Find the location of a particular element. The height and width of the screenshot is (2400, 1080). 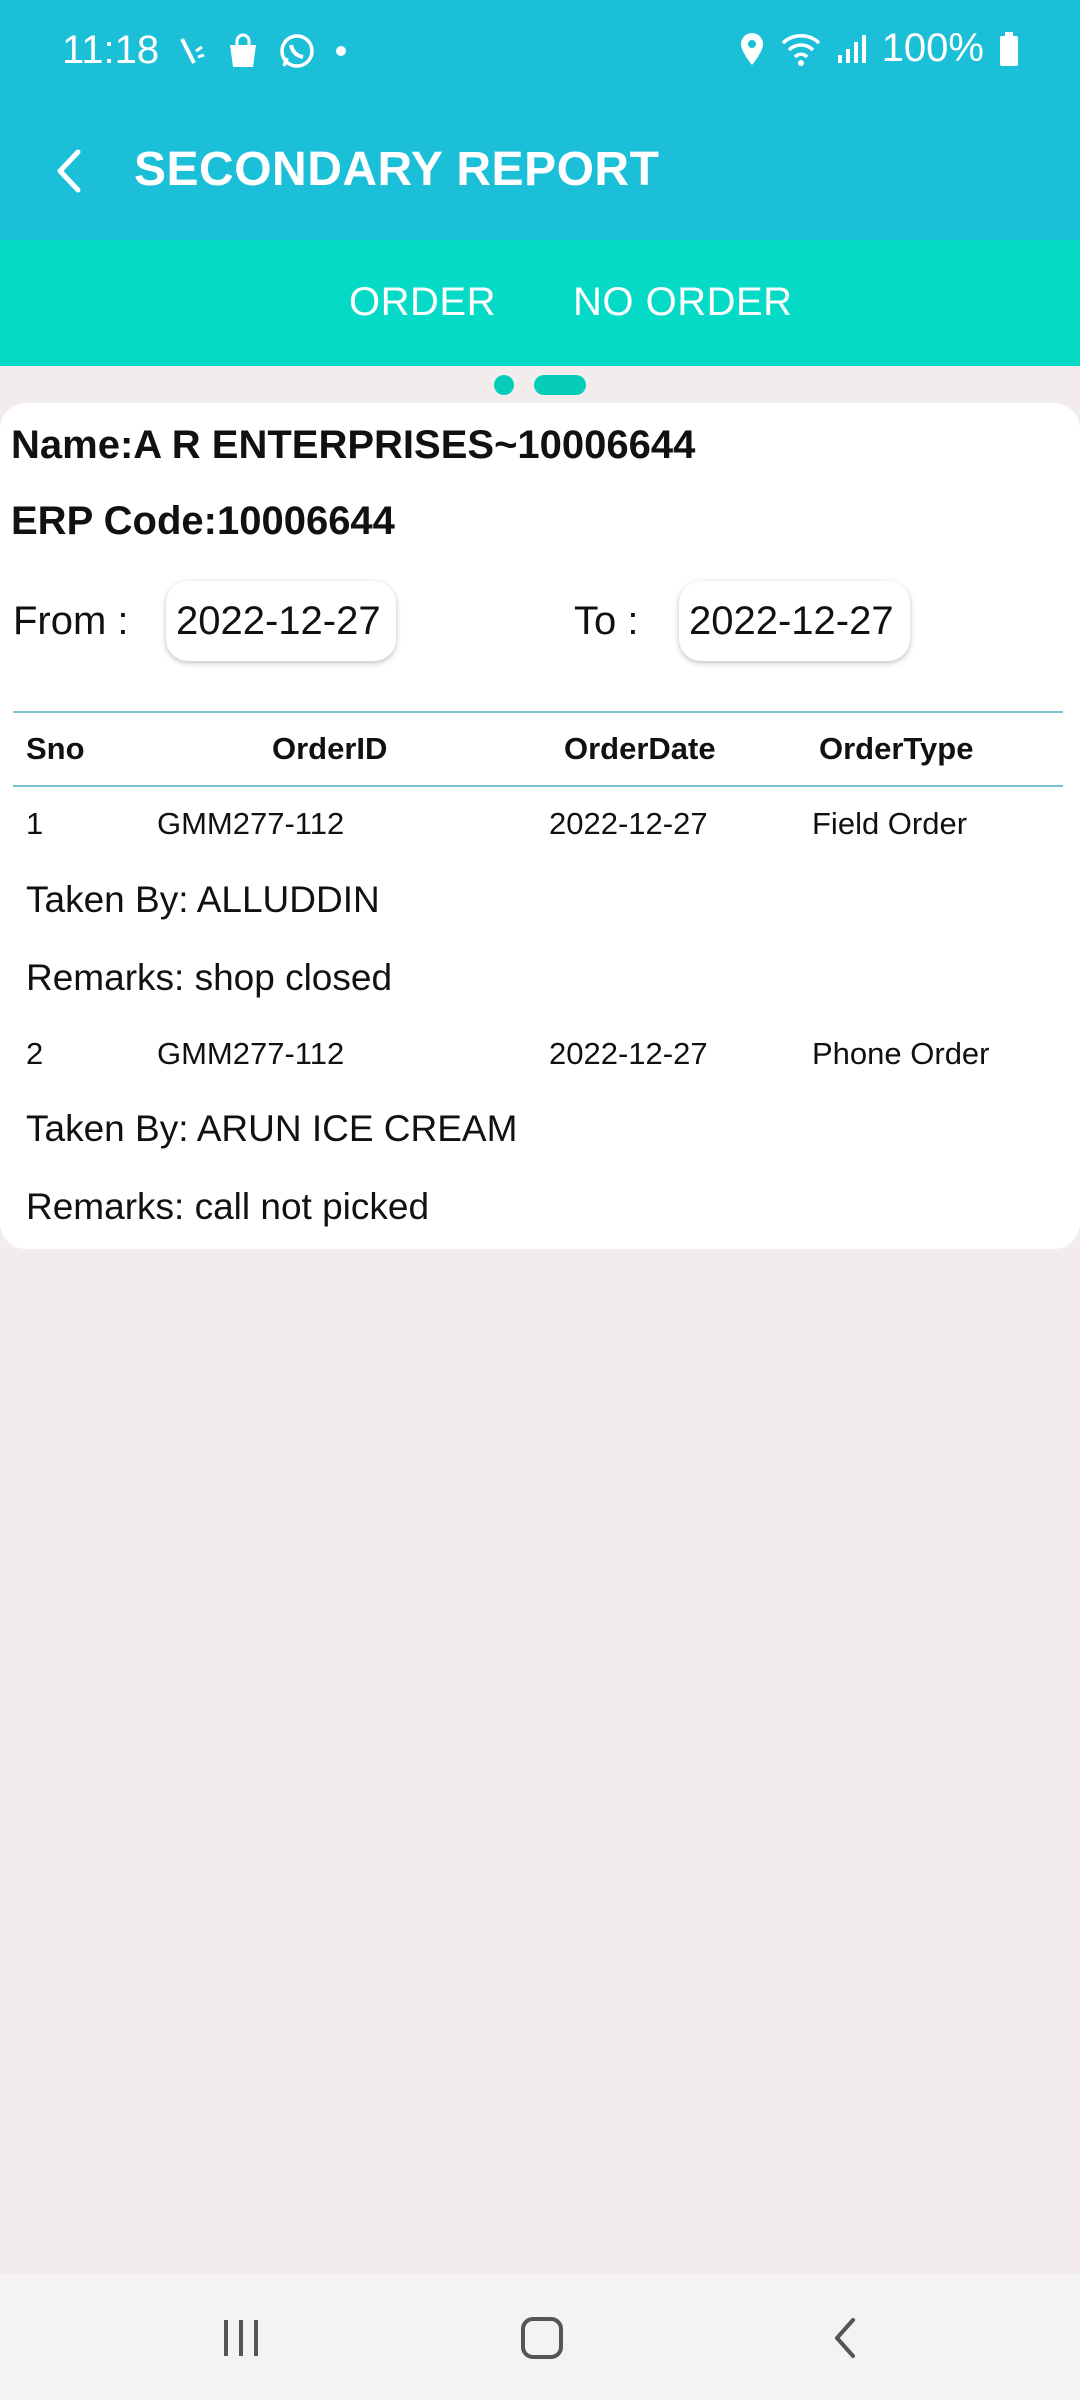

to-label: To : is located at coordinates (606, 621).